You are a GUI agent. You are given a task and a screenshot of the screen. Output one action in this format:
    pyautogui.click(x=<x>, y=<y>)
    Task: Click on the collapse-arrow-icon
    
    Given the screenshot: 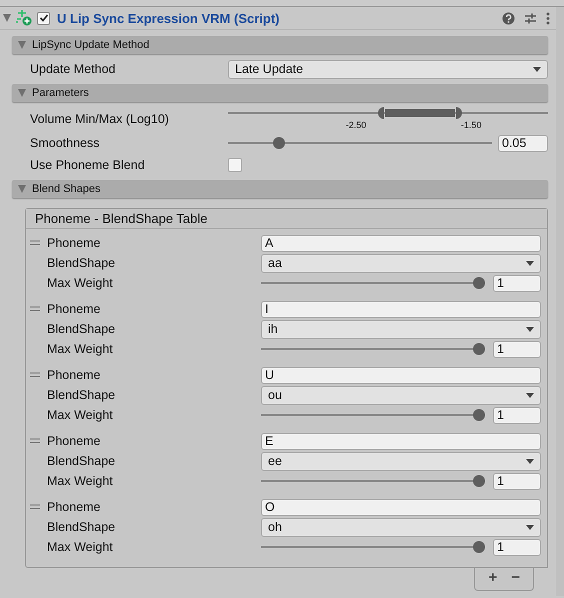 What is the action you would take?
    pyautogui.click(x=7, y=18)
    